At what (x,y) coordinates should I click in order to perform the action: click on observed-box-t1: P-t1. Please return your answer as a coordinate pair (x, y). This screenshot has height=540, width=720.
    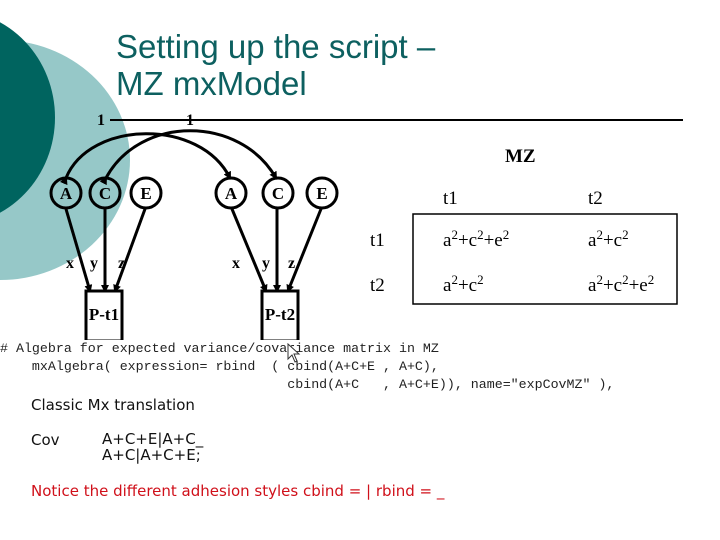
    Looking at the image, I should click on (104, 314).